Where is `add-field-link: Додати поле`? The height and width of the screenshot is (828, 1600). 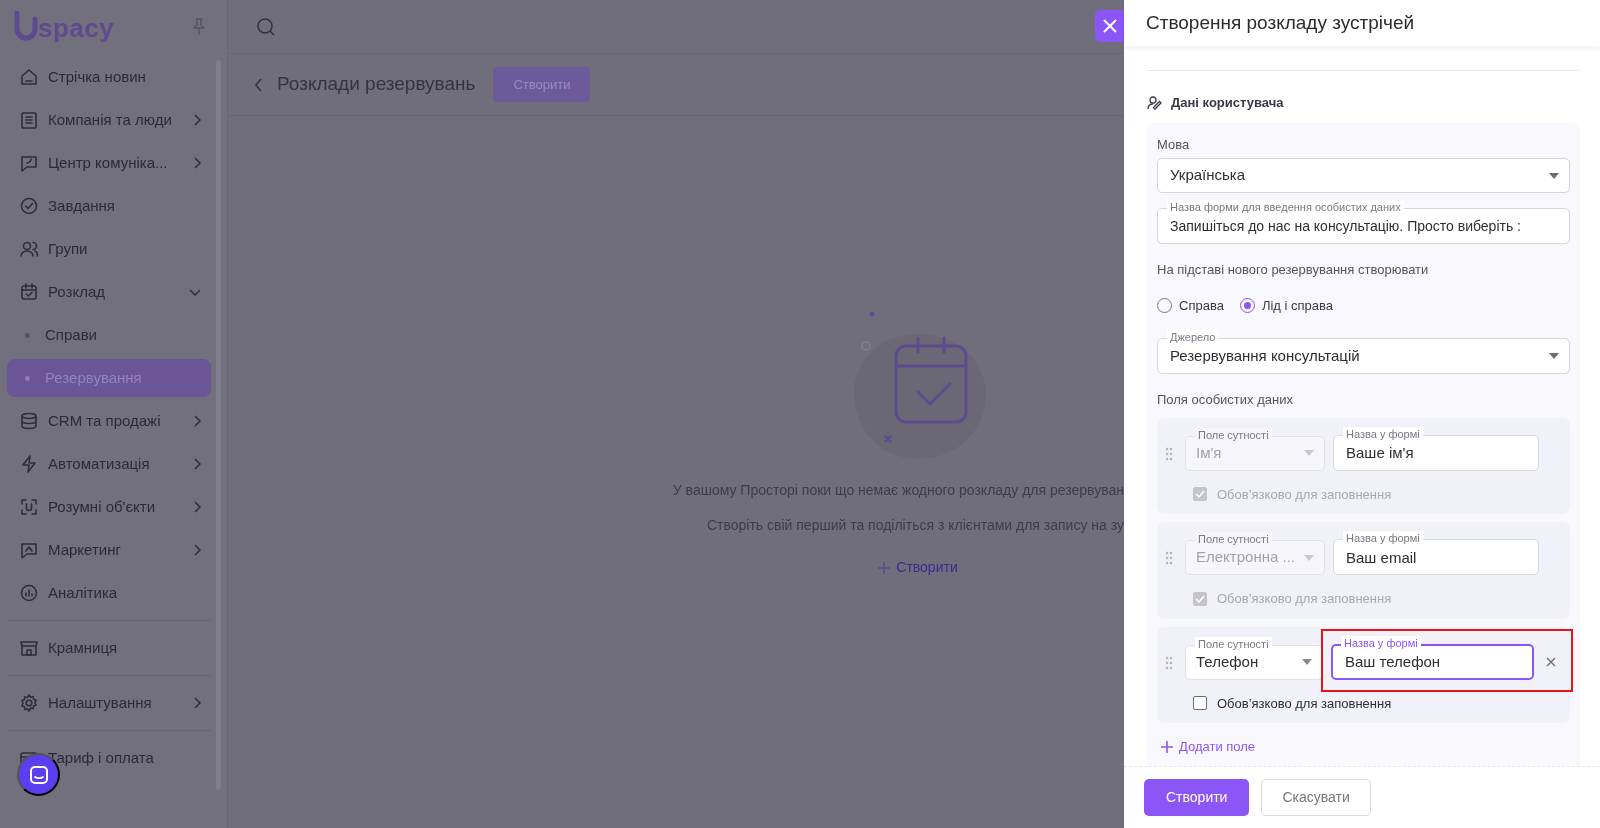
add-field-link: Додати поле is located at coordinates (1363, 747).